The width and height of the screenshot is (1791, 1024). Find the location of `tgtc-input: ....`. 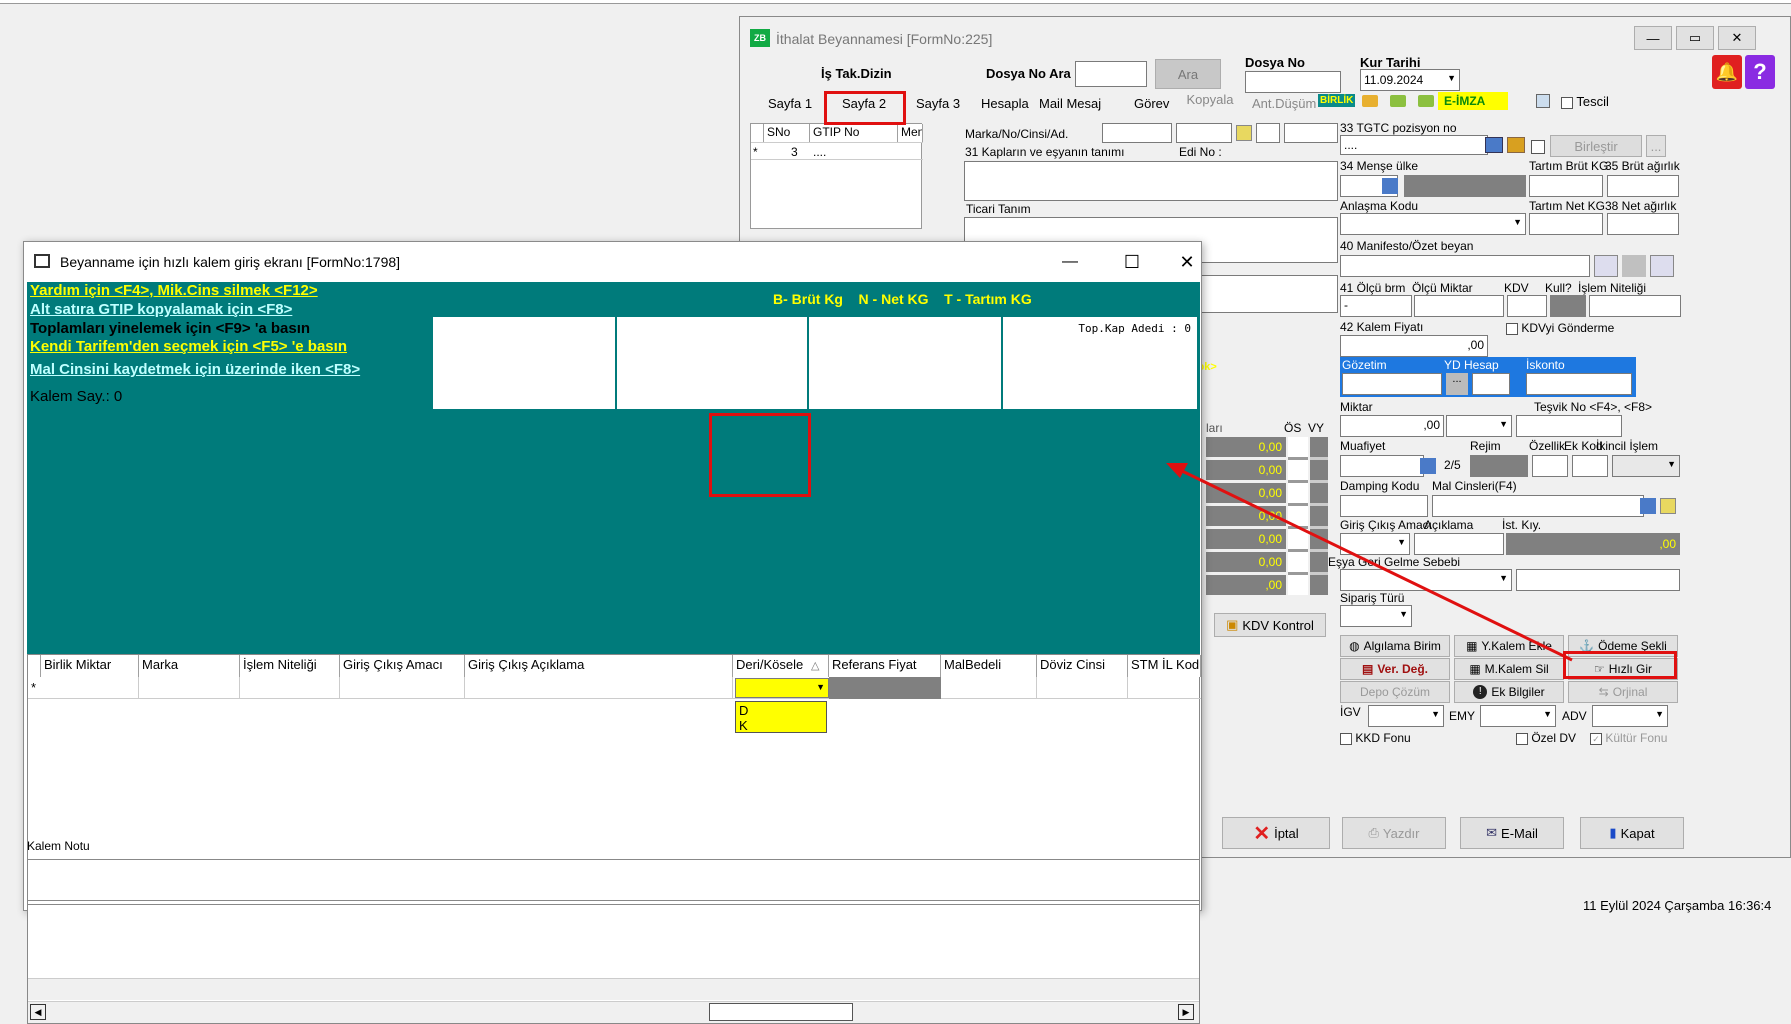

tgtc-input: .... is located at coordinates (1414, 145).